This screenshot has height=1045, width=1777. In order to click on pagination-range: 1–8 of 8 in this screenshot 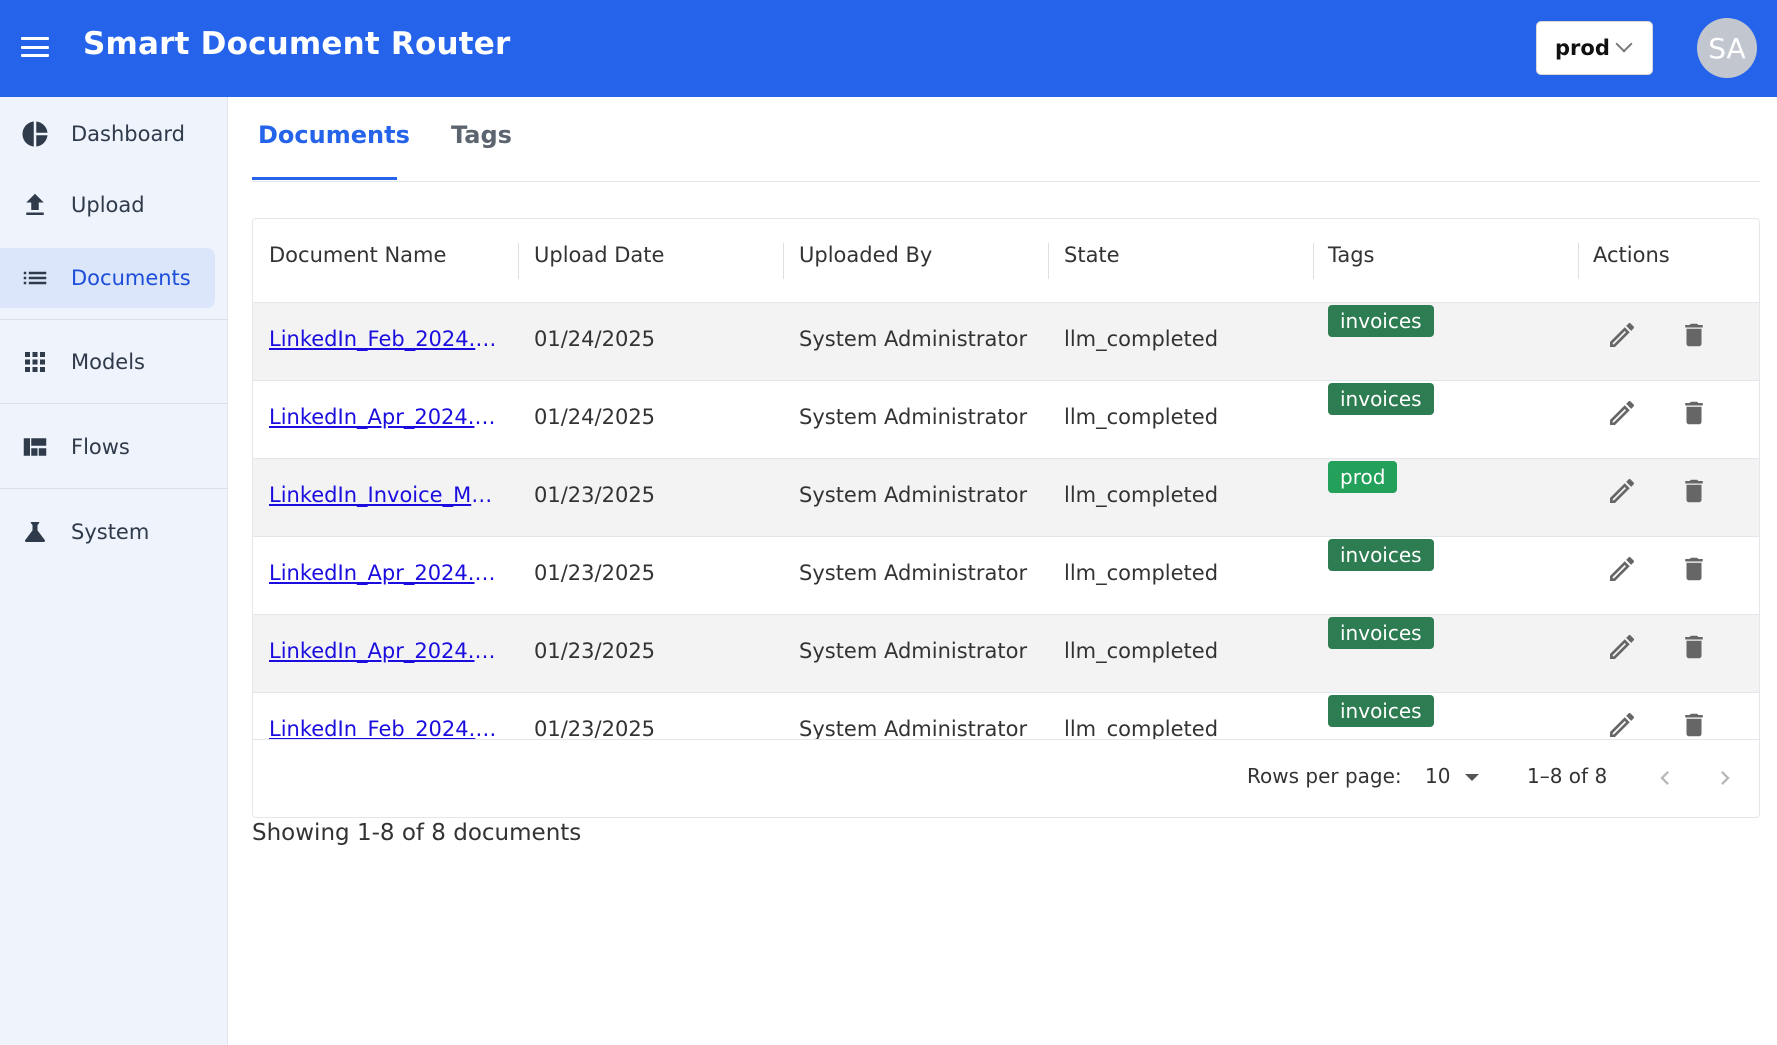, I will do `click(1567, 776)`.